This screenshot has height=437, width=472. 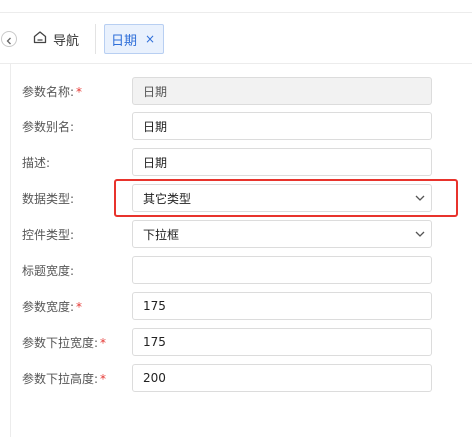 I want to click on param-width-label: 参数宽度: *, so click(x=52, y=307).